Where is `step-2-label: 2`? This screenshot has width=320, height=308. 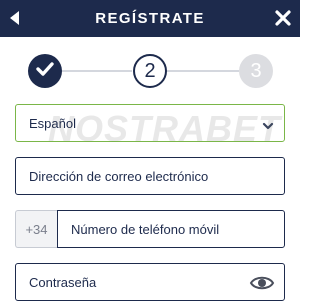 step-2-label: 2 is located at coordinates (150, 70).